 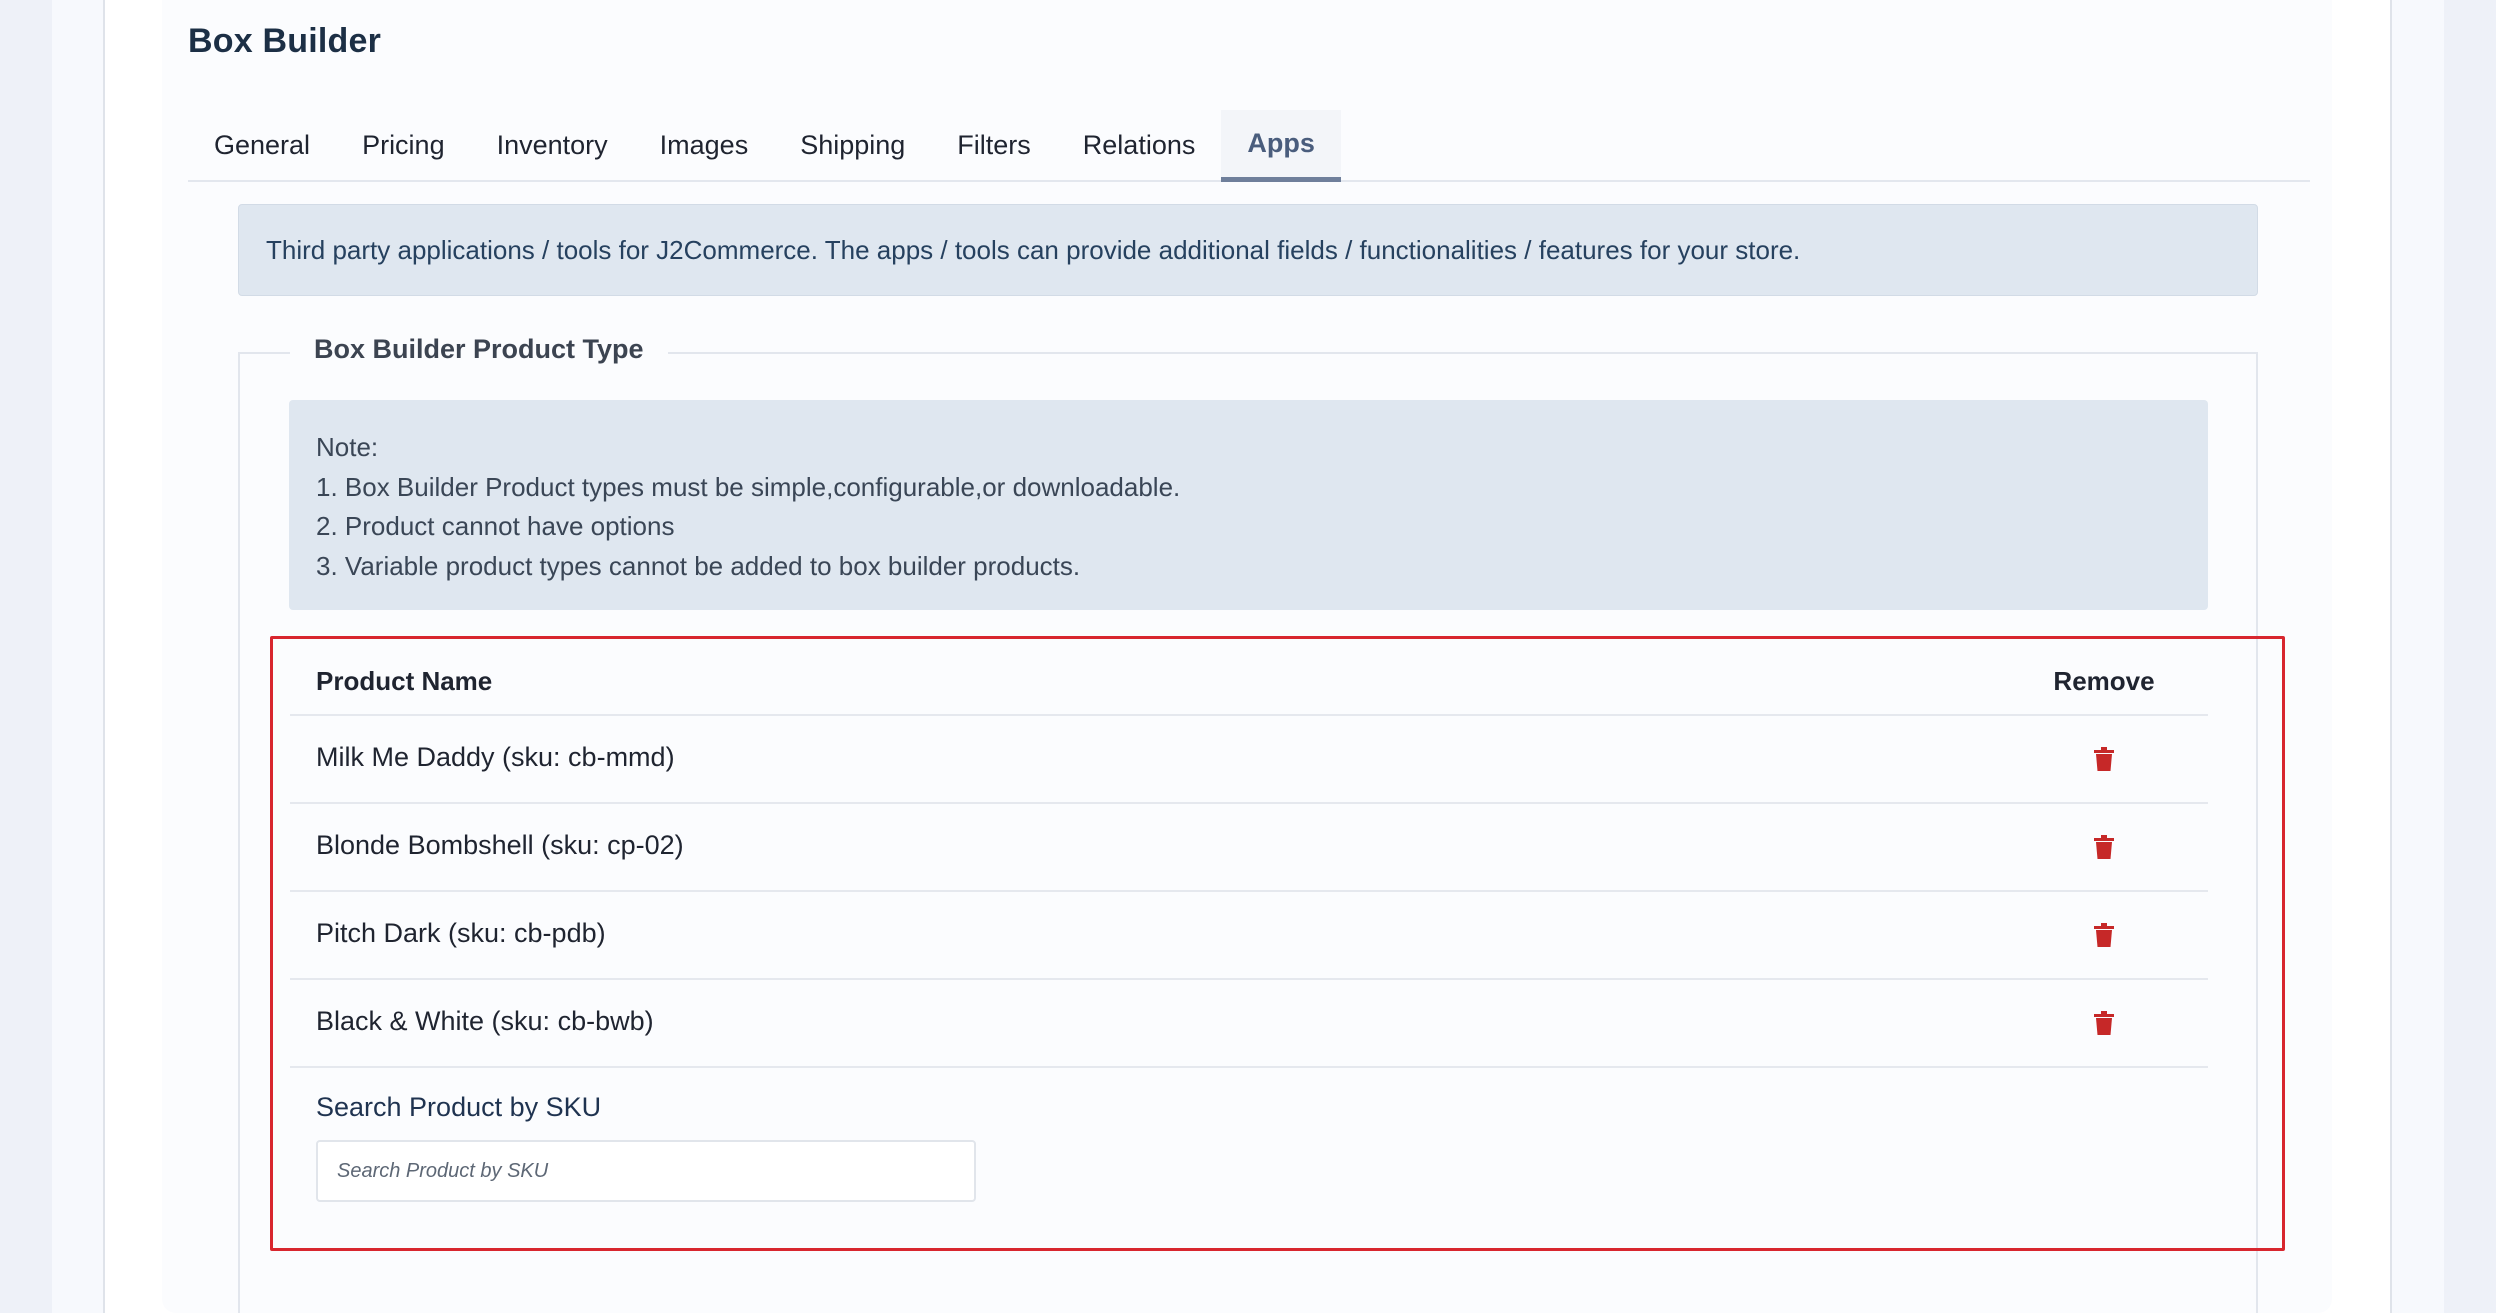 I want to click on note-title: Note:, so click(x=347, y=447).